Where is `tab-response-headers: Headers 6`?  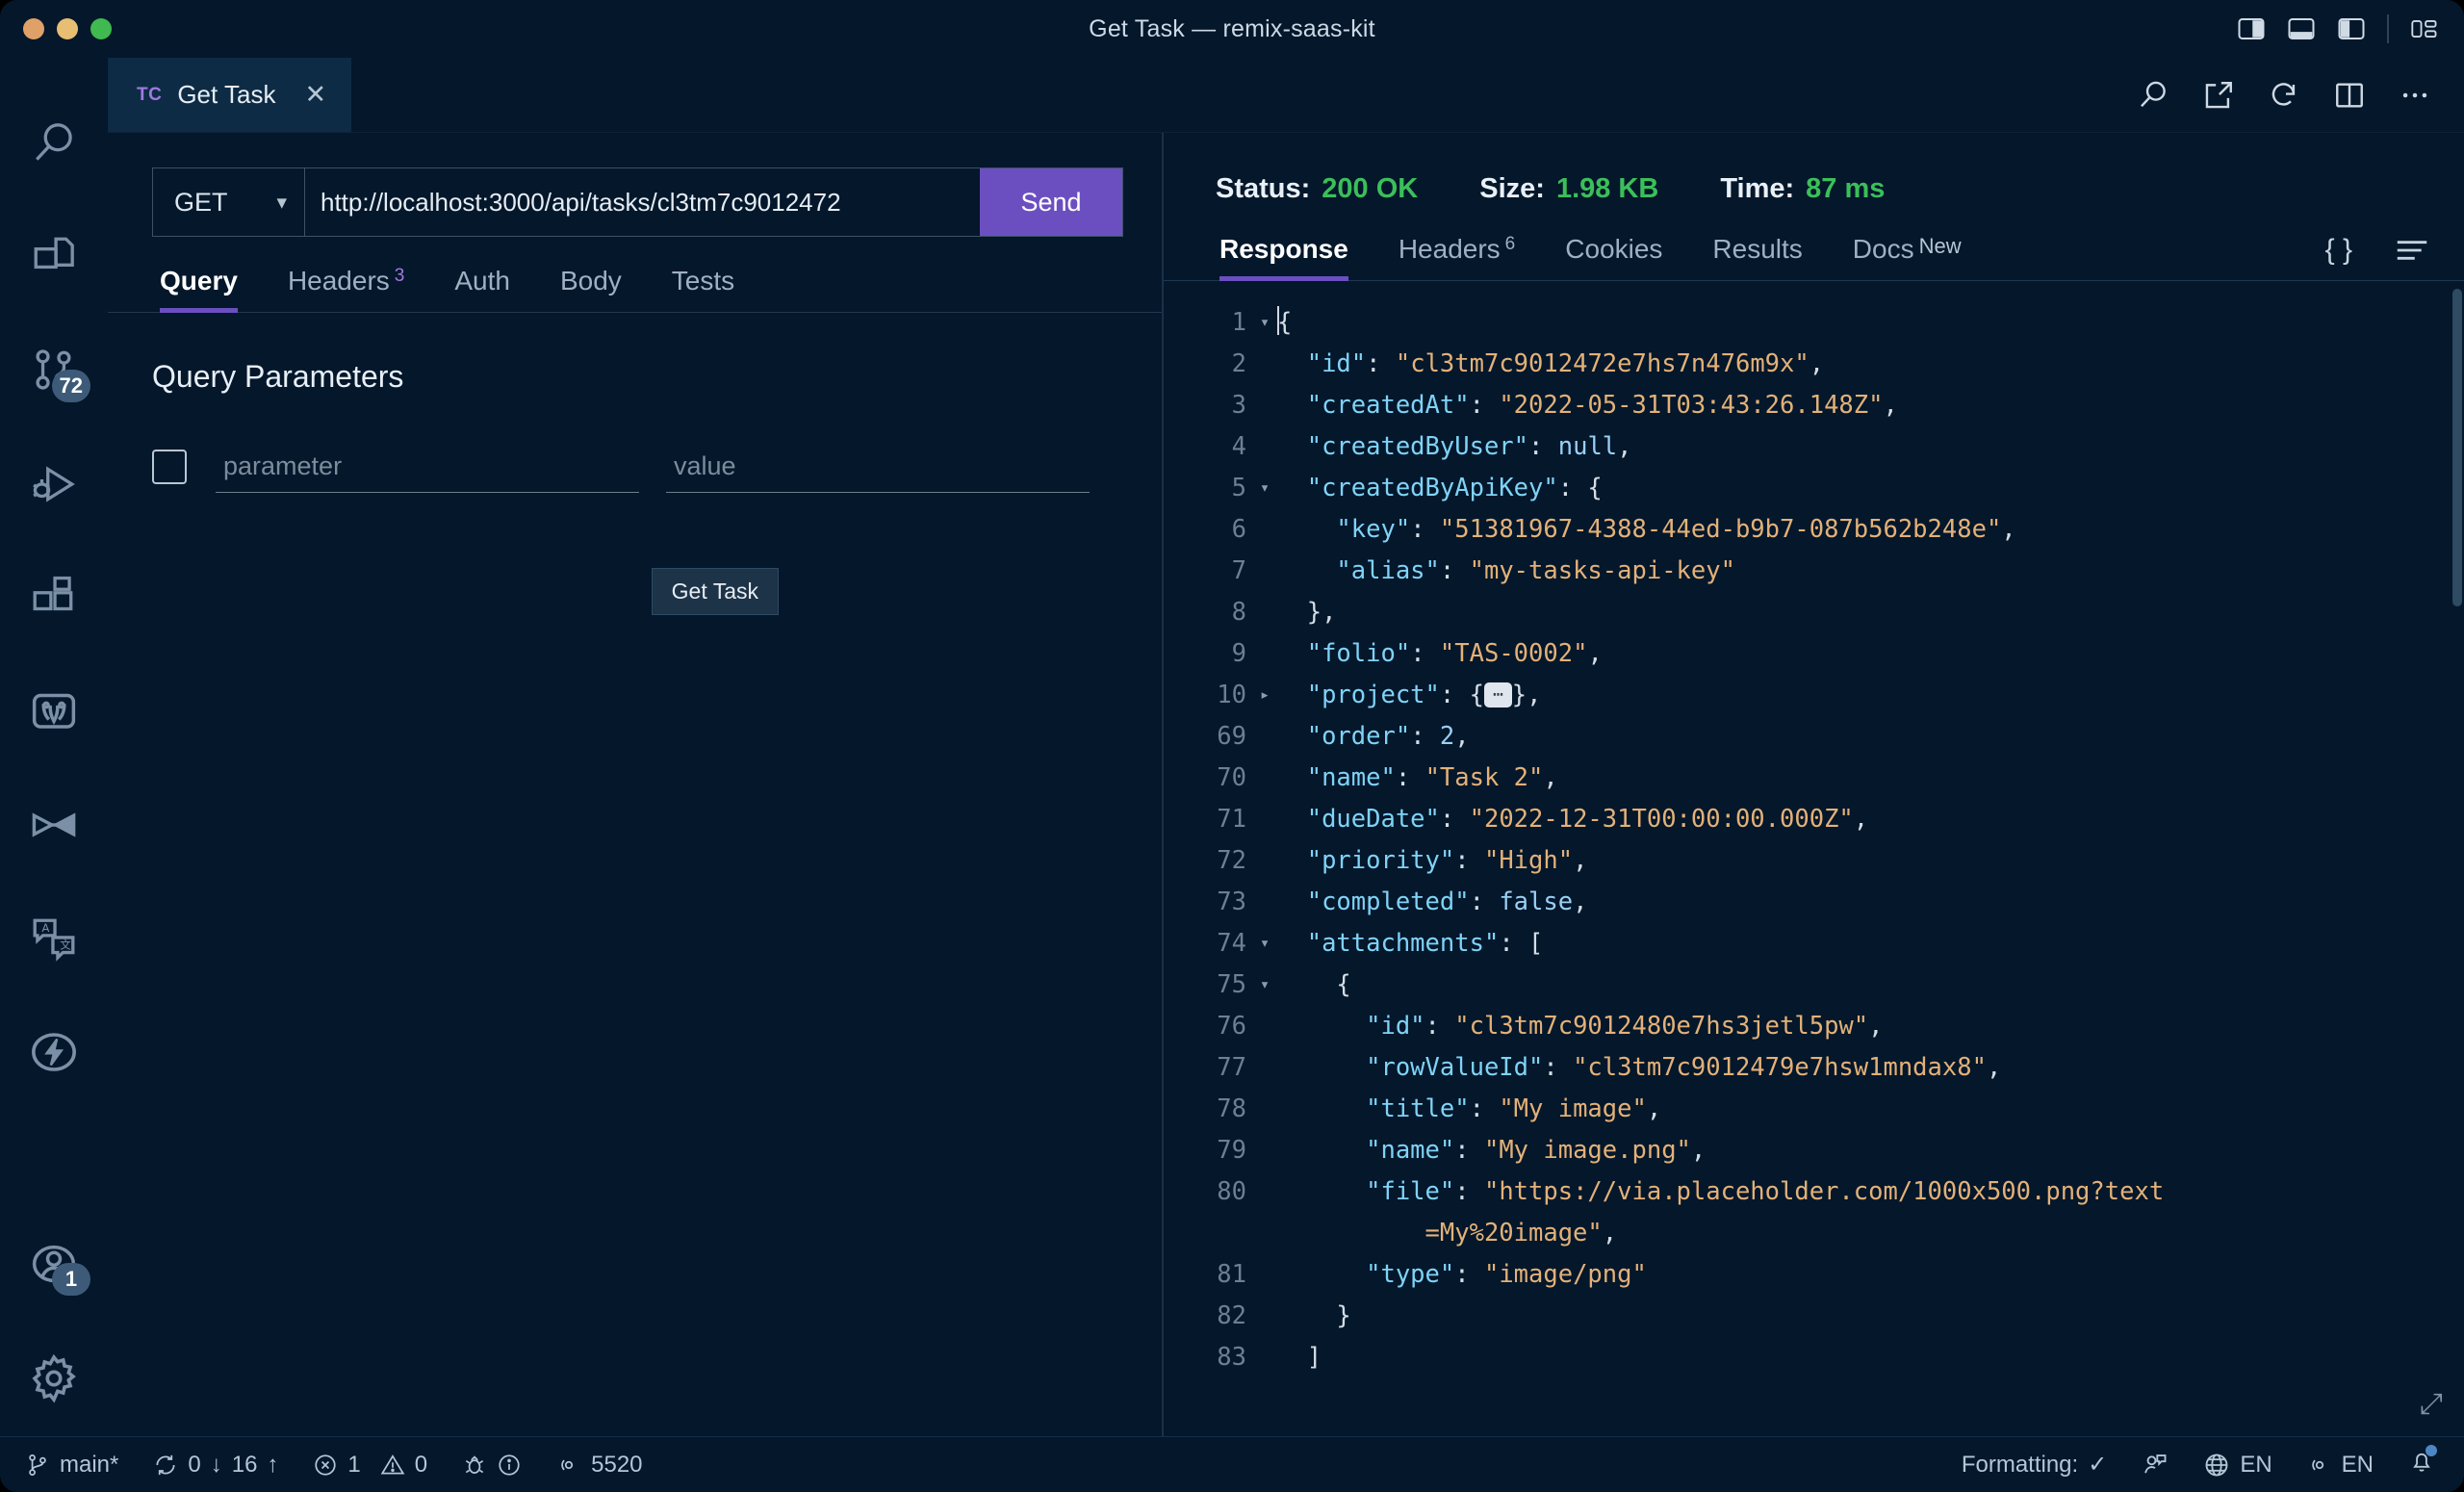
tab-response-headers: Headers 6 is located at coordinates (1456, 257).